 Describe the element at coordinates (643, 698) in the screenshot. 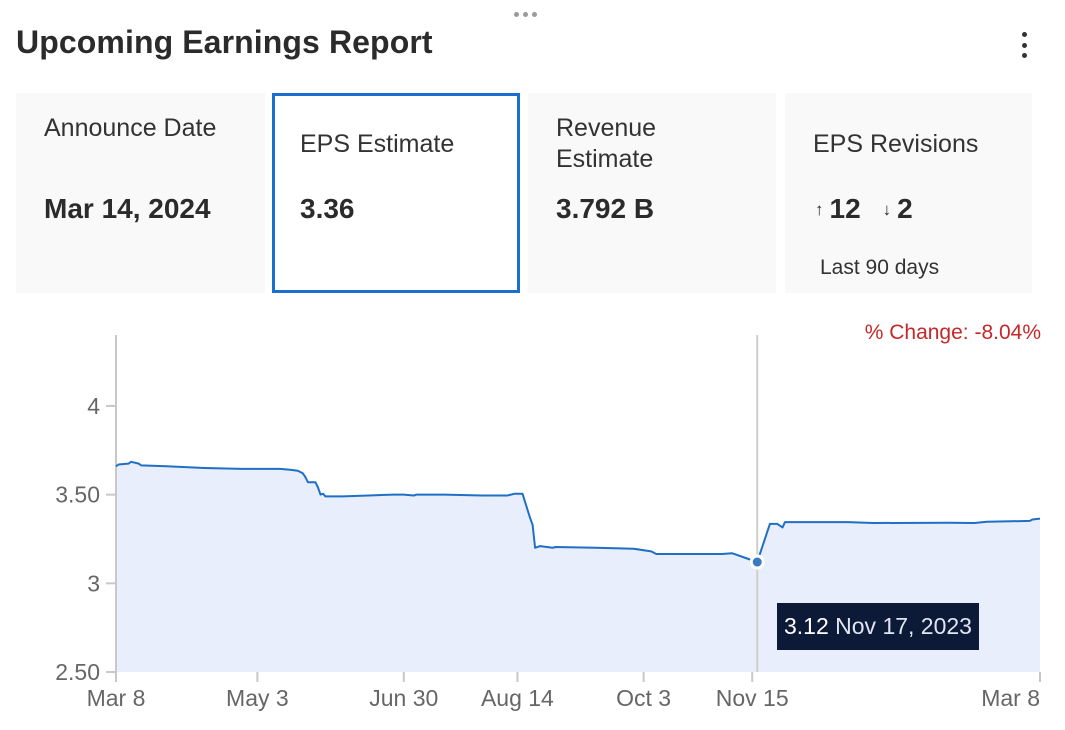

I see `x-tick-label: Oct 3` at that location.